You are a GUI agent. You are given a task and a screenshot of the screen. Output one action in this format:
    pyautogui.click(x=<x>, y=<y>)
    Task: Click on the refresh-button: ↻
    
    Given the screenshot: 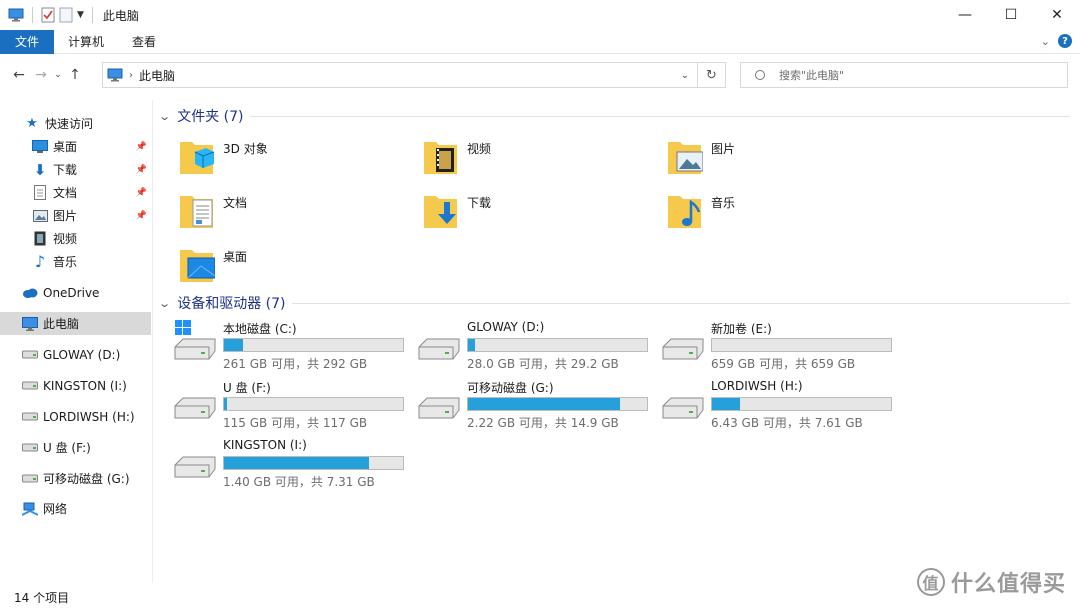 What is the action you would take?
    pyautogui.click(x=712, y=75)
    